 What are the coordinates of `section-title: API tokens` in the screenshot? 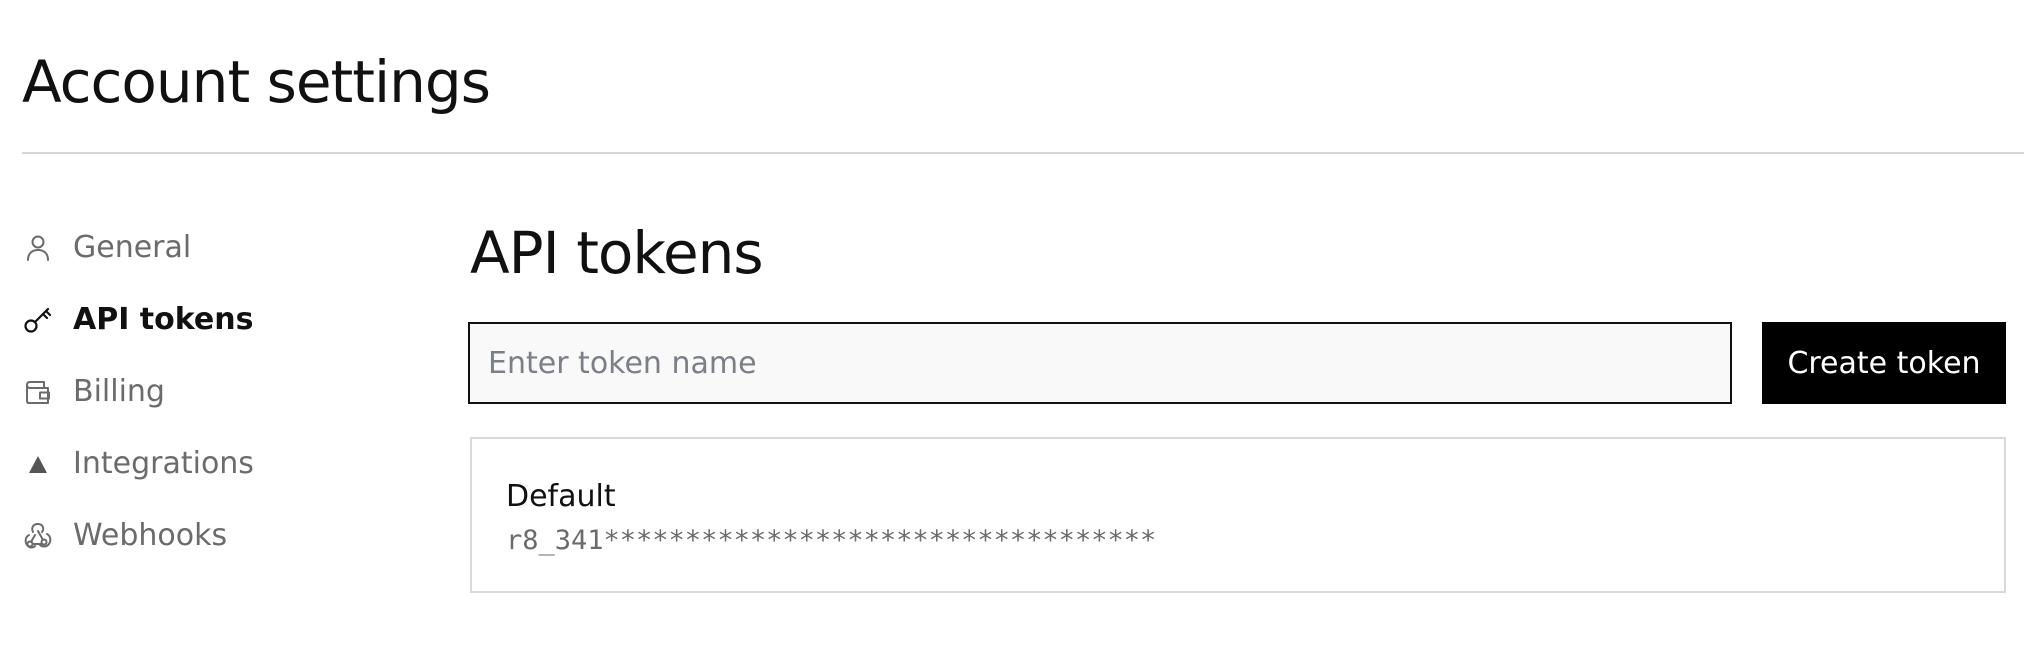 It's located at (617, 253).